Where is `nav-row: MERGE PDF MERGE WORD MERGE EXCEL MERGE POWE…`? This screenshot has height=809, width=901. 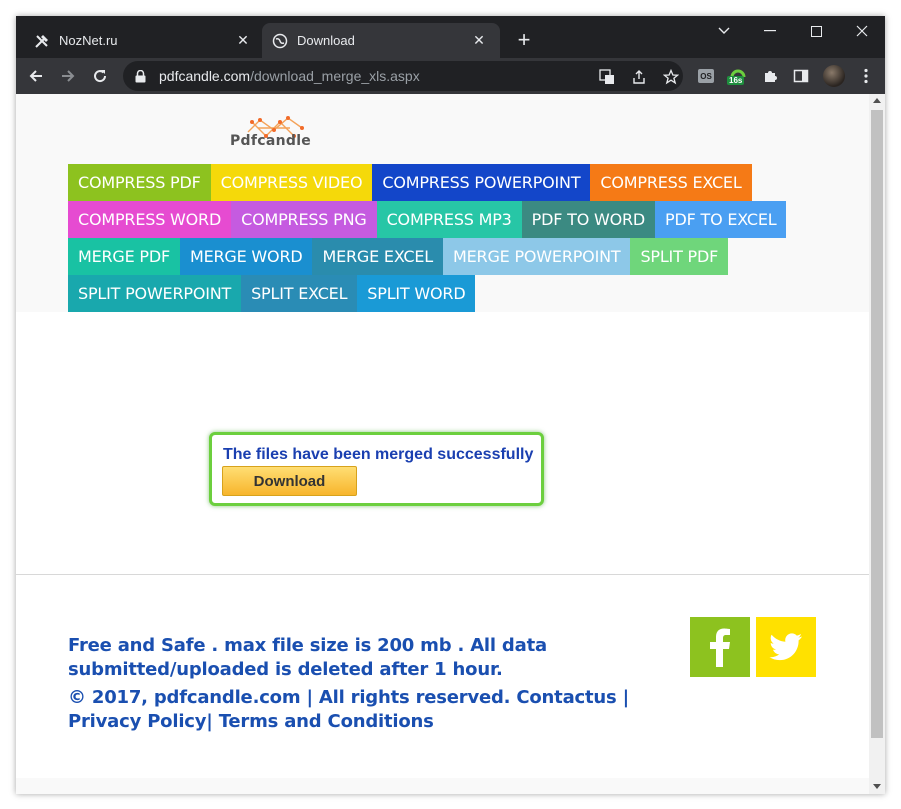 nav-row: MERGE PDF MERGE WORD MERGE EXCEL MERGE POWE… is located at coordinates (428, 256).